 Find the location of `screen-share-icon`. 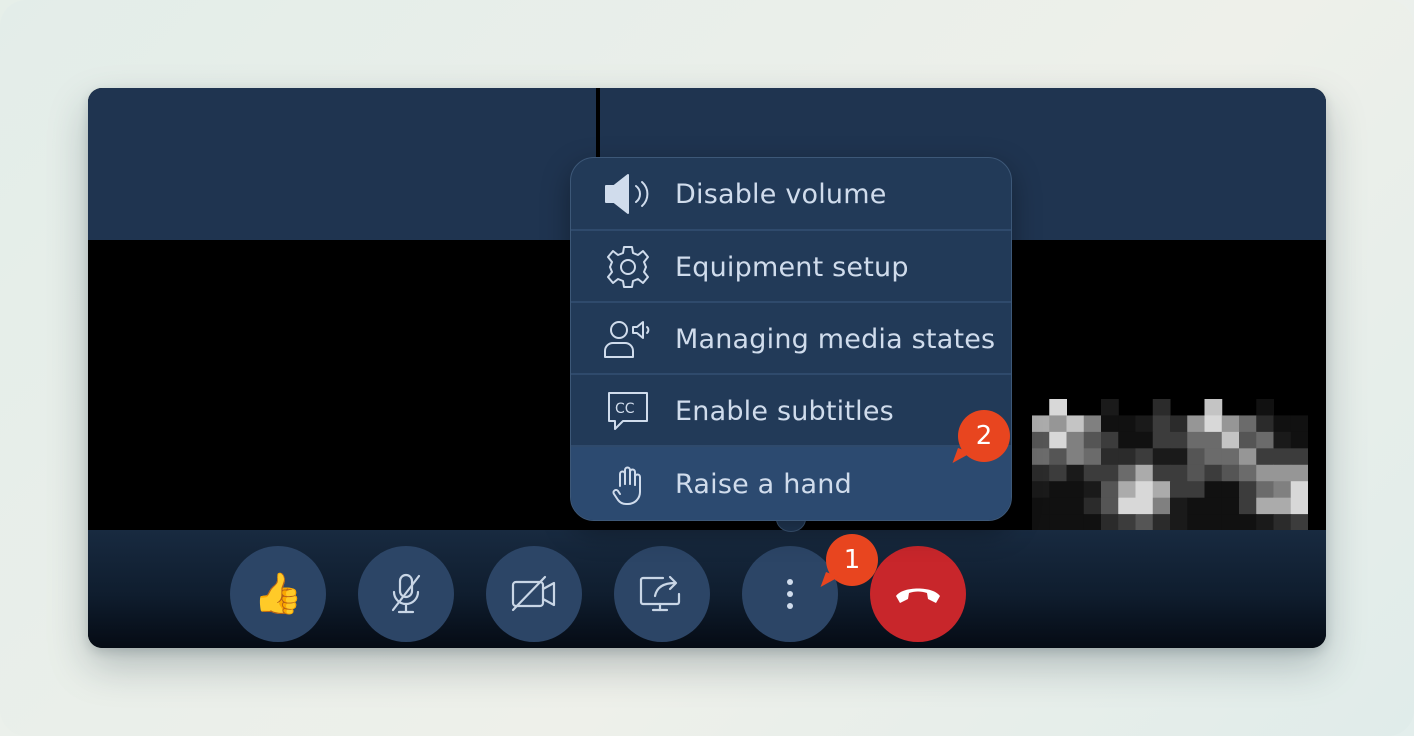

screen-share-icon is located at coordinates (660, 593).